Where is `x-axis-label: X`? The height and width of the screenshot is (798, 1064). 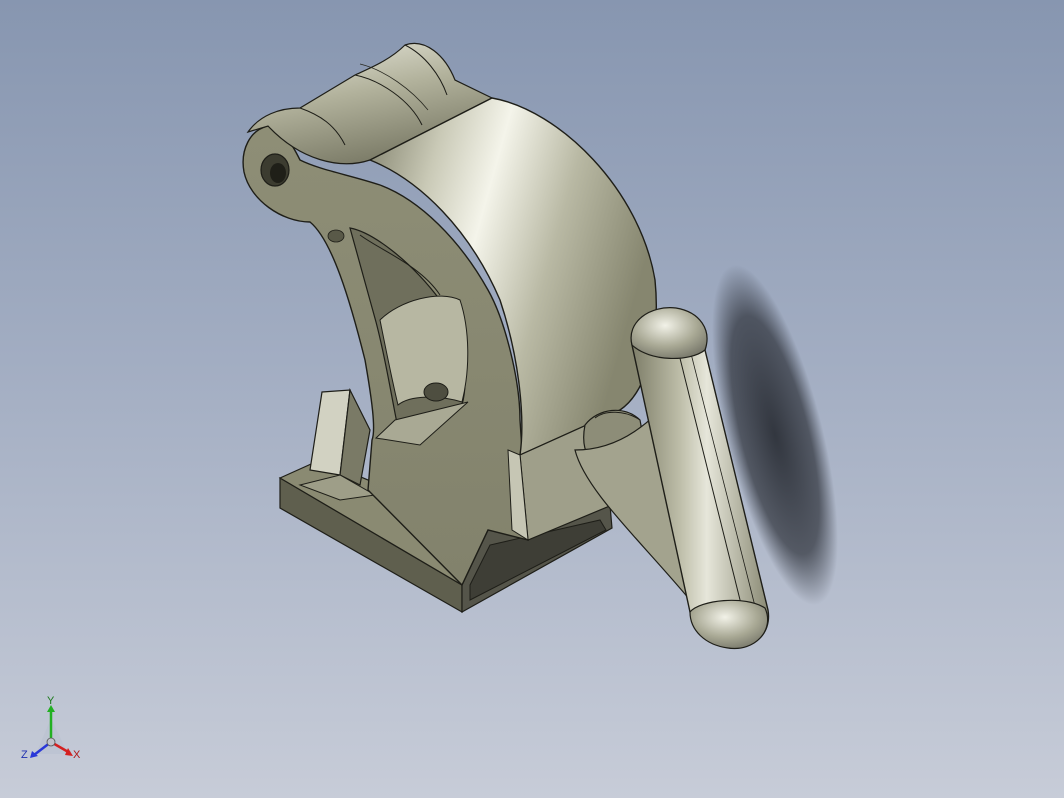
x-axis-label: X is located at coordinates (77, 755).